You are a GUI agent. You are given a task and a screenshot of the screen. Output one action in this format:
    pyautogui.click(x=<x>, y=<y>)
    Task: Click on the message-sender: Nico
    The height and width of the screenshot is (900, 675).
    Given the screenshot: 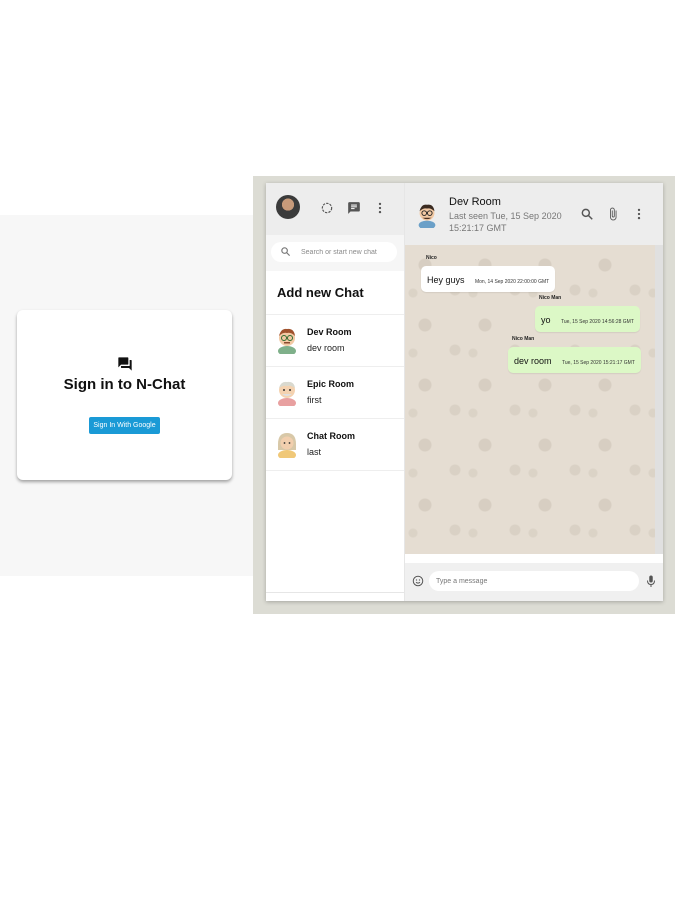 What is the action you would take?
    pyautogui.click(x=431, y=258)
    